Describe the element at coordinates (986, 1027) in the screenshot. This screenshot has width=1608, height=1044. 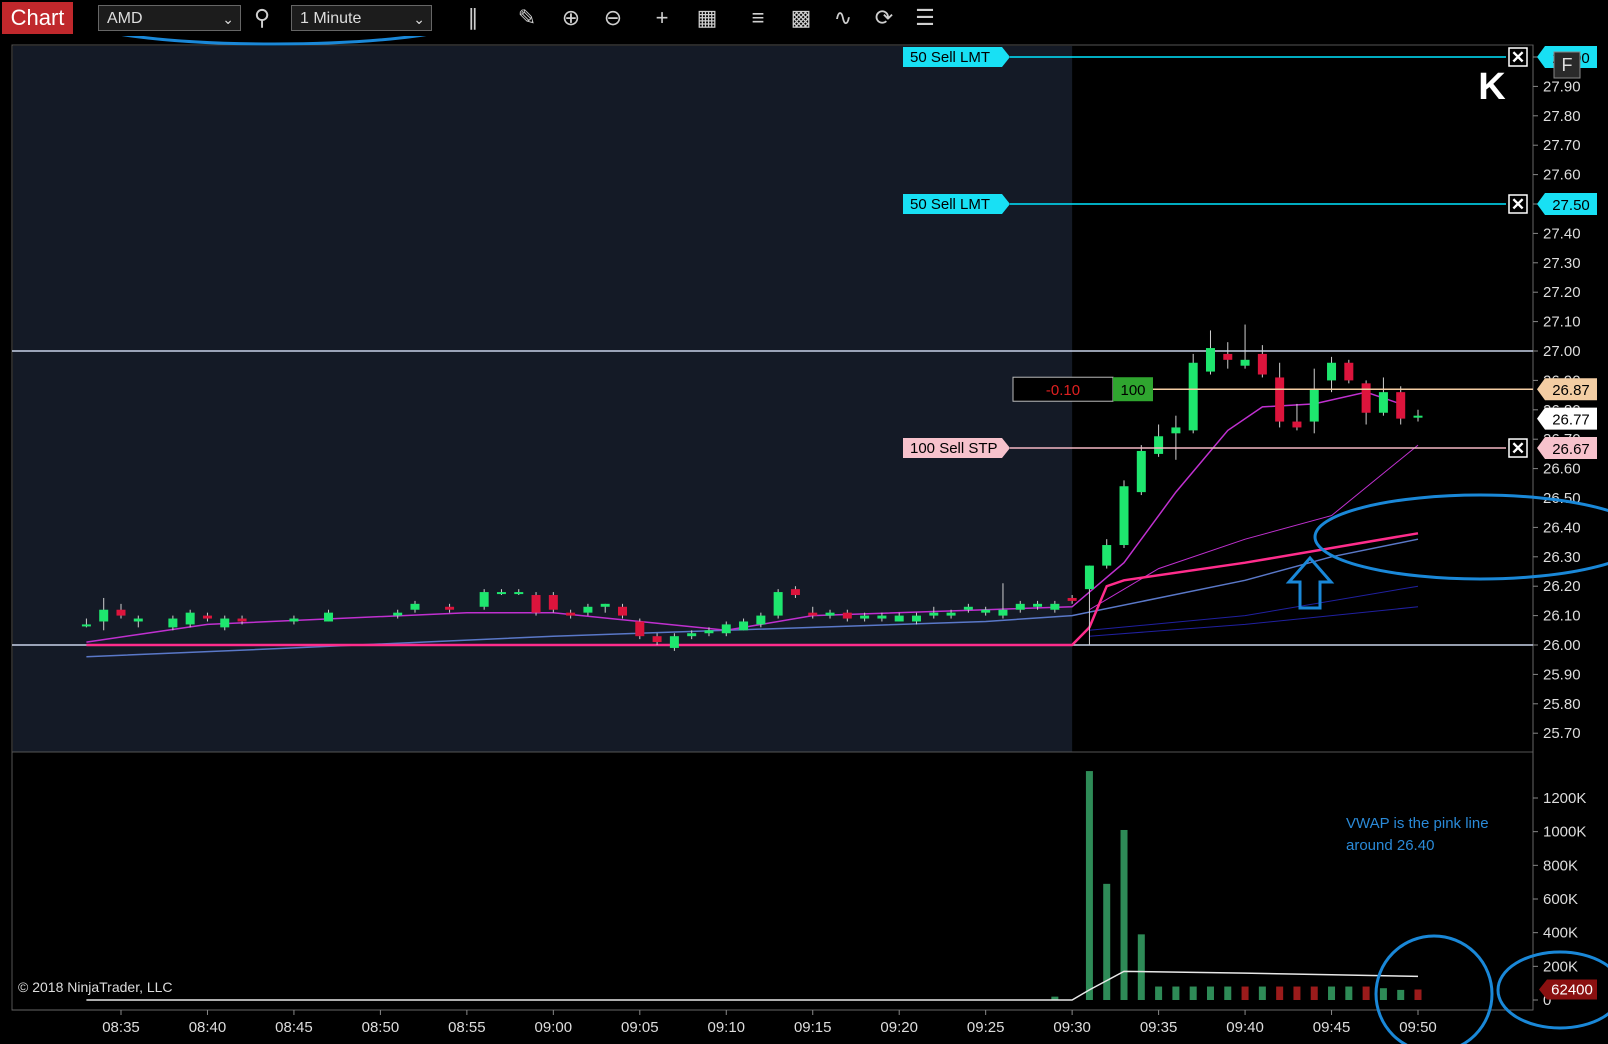
I see `time-tick-label: 09:25` at that location.